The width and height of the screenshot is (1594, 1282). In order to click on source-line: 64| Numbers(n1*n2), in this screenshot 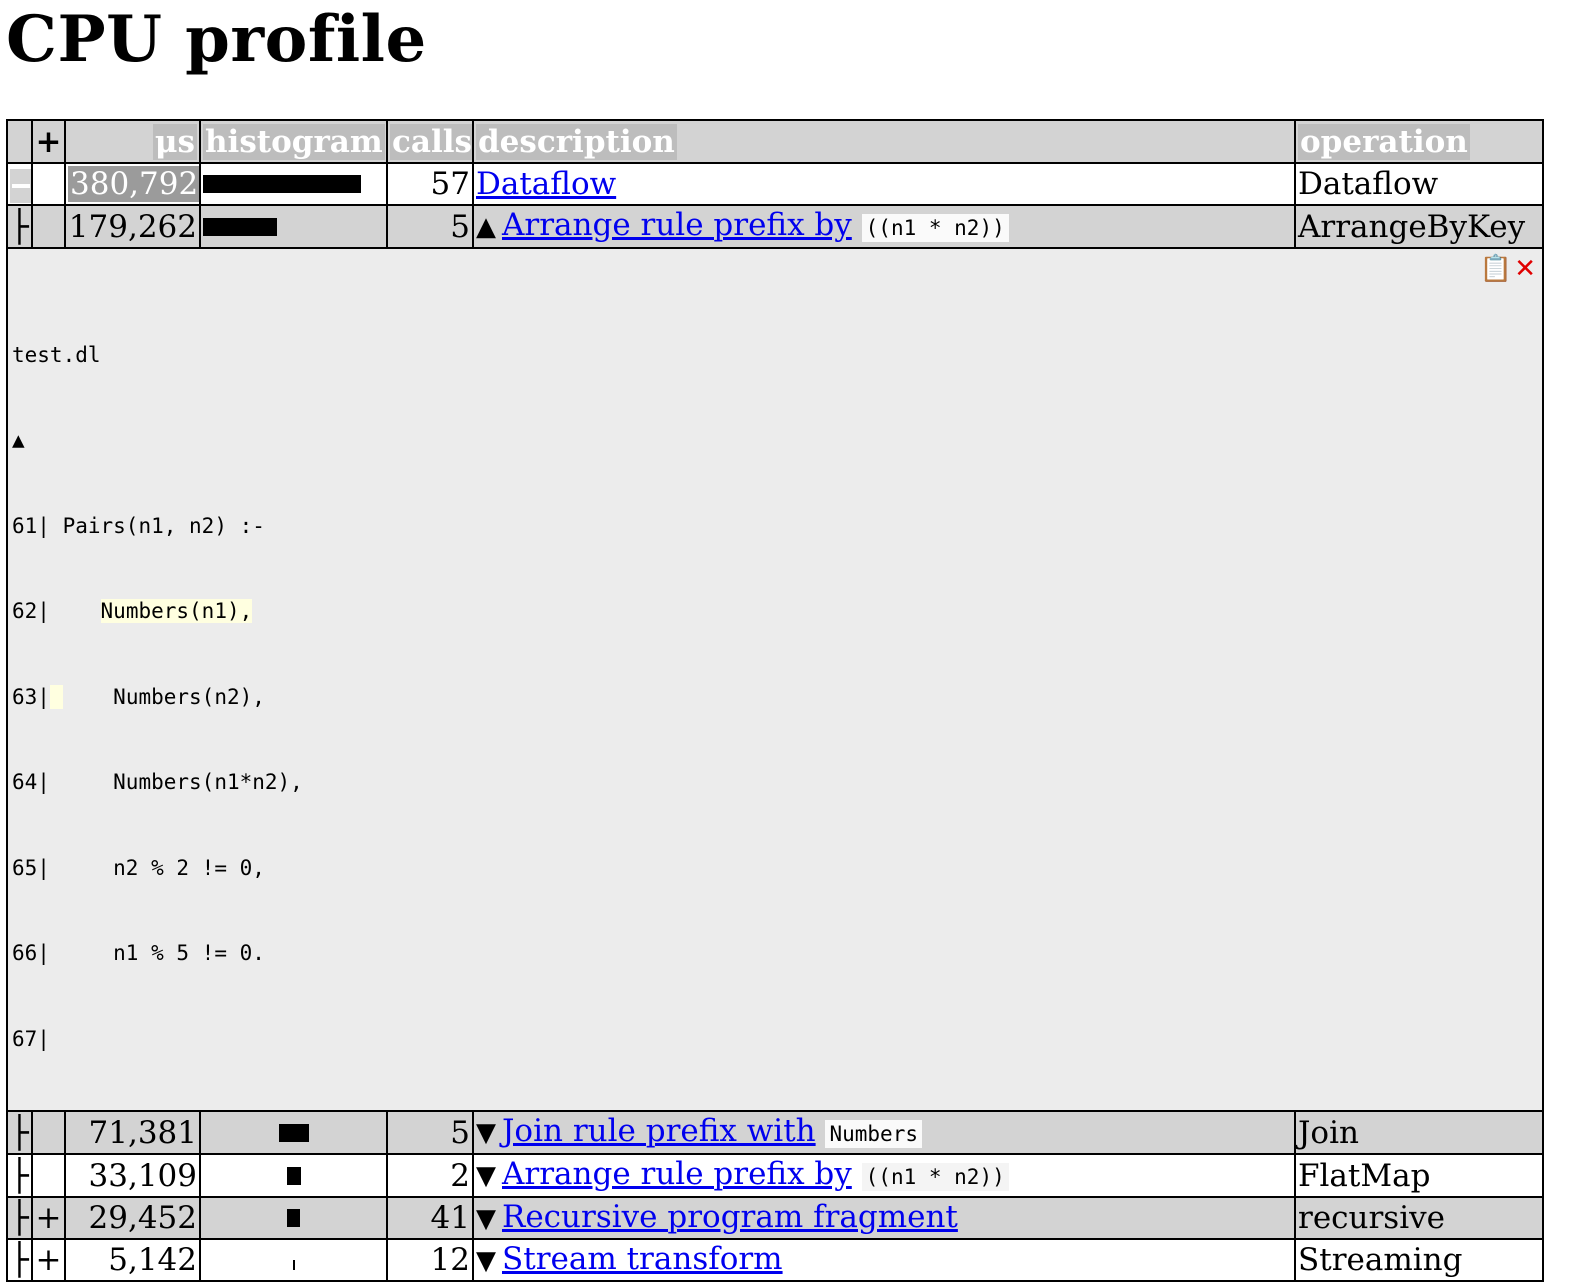, I will do `click(157, 782)`.